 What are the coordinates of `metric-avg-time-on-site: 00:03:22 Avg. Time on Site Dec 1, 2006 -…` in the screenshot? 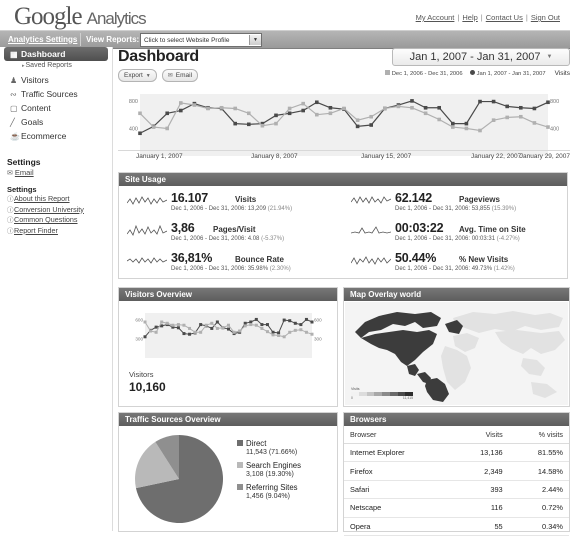 It's located at (456, 235).